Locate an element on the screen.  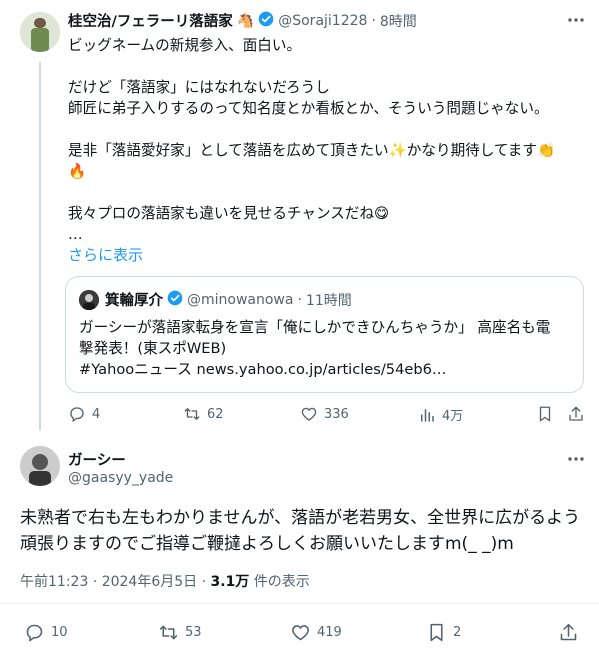
view-count-strong: 3.1万 is located at coordinates (230, 582).